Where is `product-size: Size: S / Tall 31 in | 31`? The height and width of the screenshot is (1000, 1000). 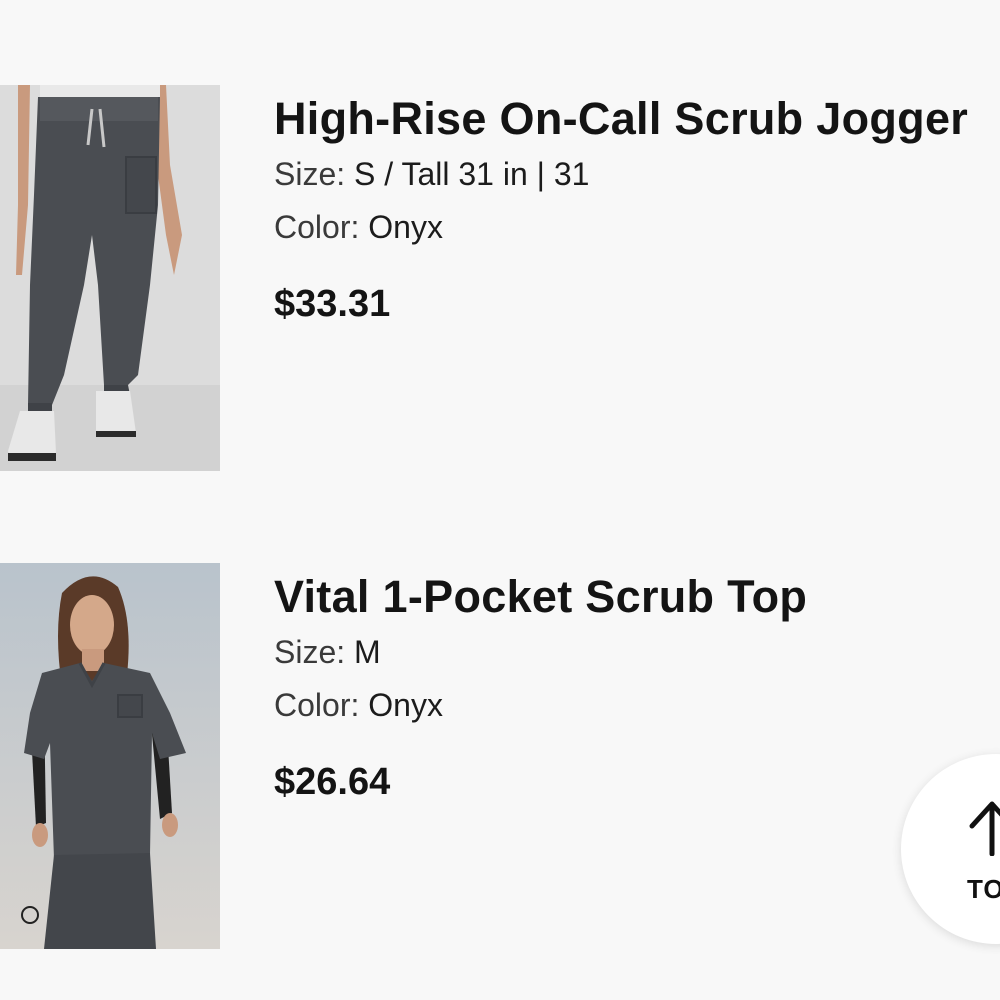 product-size: Size: S / Tall 31 in | 31 is located at coordinates (431, 174).